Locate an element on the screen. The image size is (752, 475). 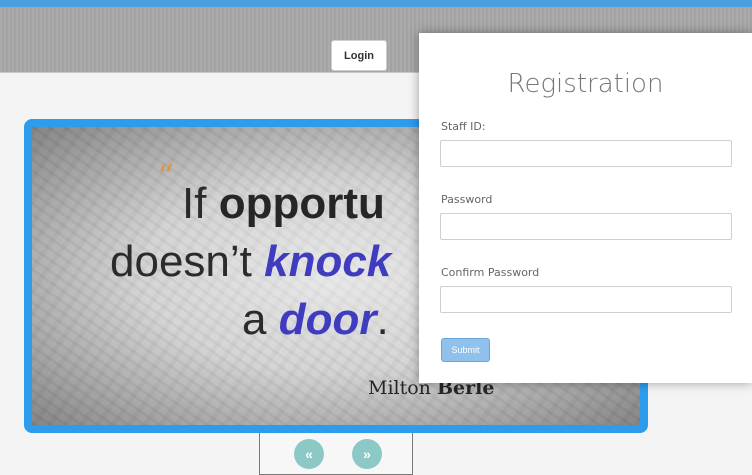
confirm-password-label: Confirm Password is located at coordinates (490, 272).